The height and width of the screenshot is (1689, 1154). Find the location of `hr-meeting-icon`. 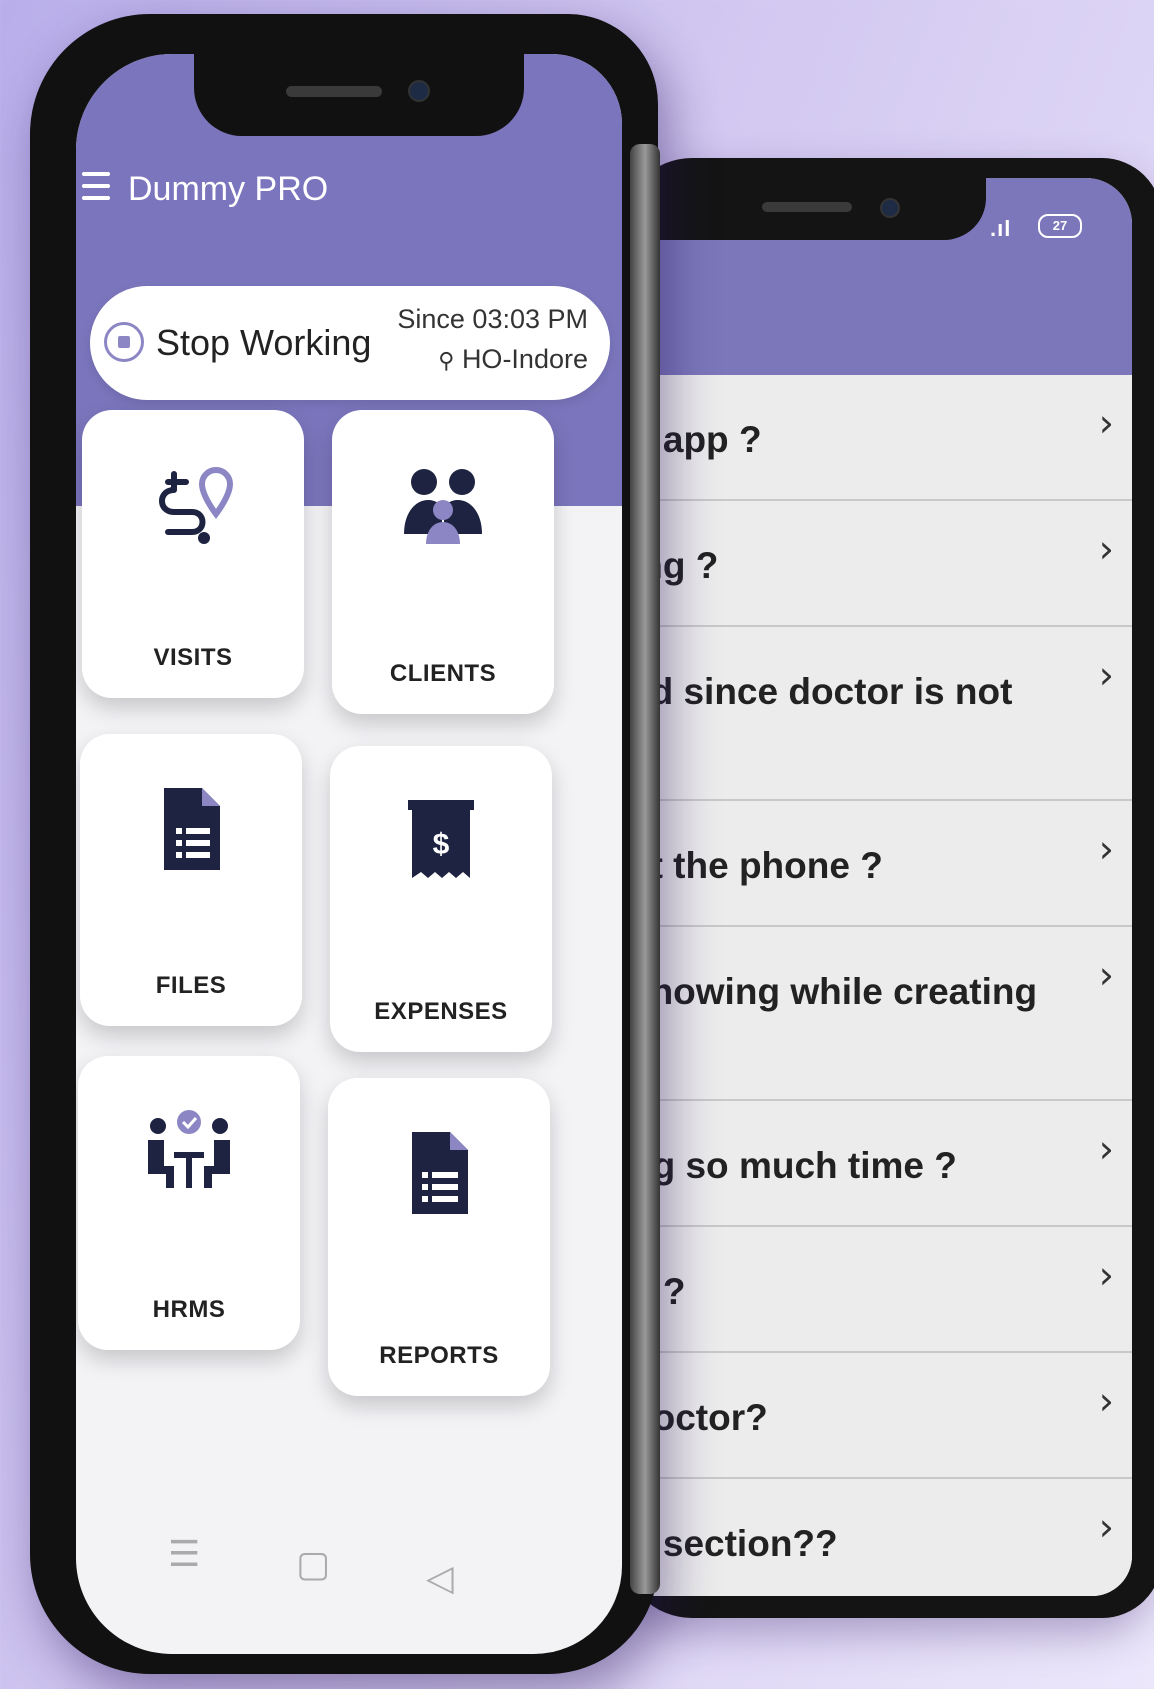

hr-meeting-icon is located at coordinates (189, 1149).